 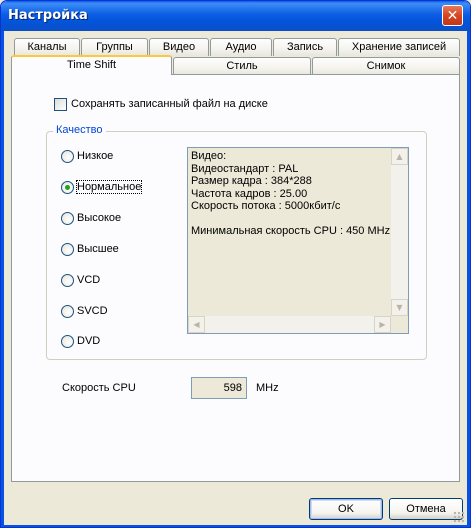 I want to click on save-file-checkbox, so click(x=60, y=104).